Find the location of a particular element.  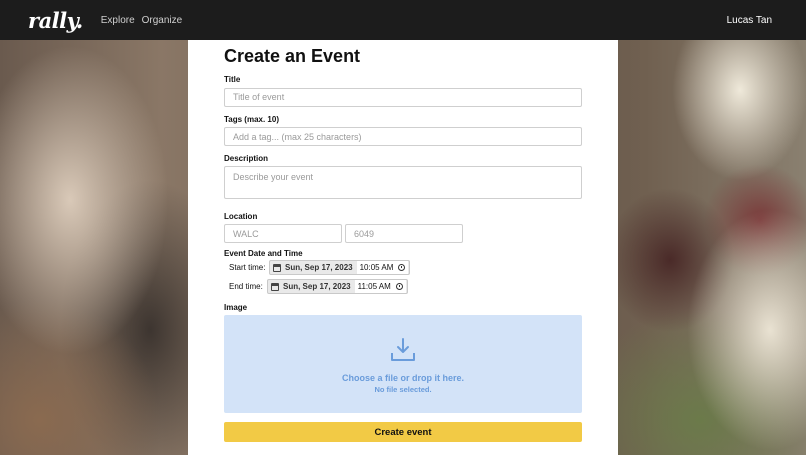

tags-label: Tags (max. 10) is located at coordinates (251, 119).